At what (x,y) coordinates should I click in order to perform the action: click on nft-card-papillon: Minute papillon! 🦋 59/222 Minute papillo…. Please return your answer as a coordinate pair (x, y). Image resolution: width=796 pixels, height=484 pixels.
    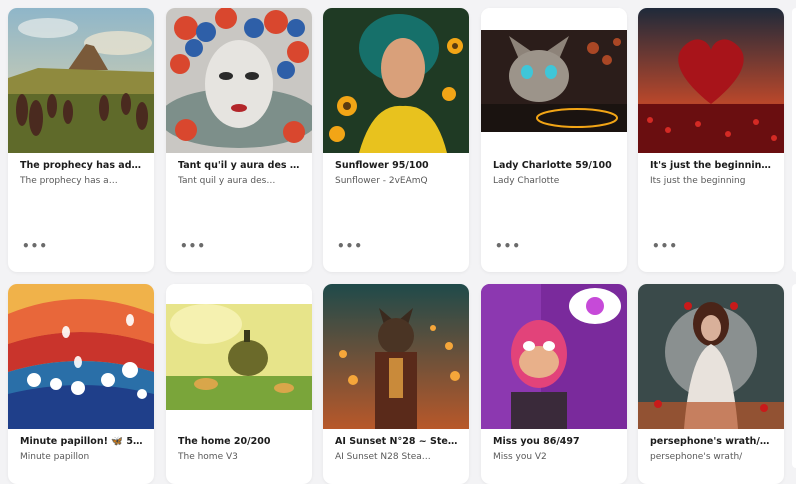
    Looking at the image, I should click on (81, 384).